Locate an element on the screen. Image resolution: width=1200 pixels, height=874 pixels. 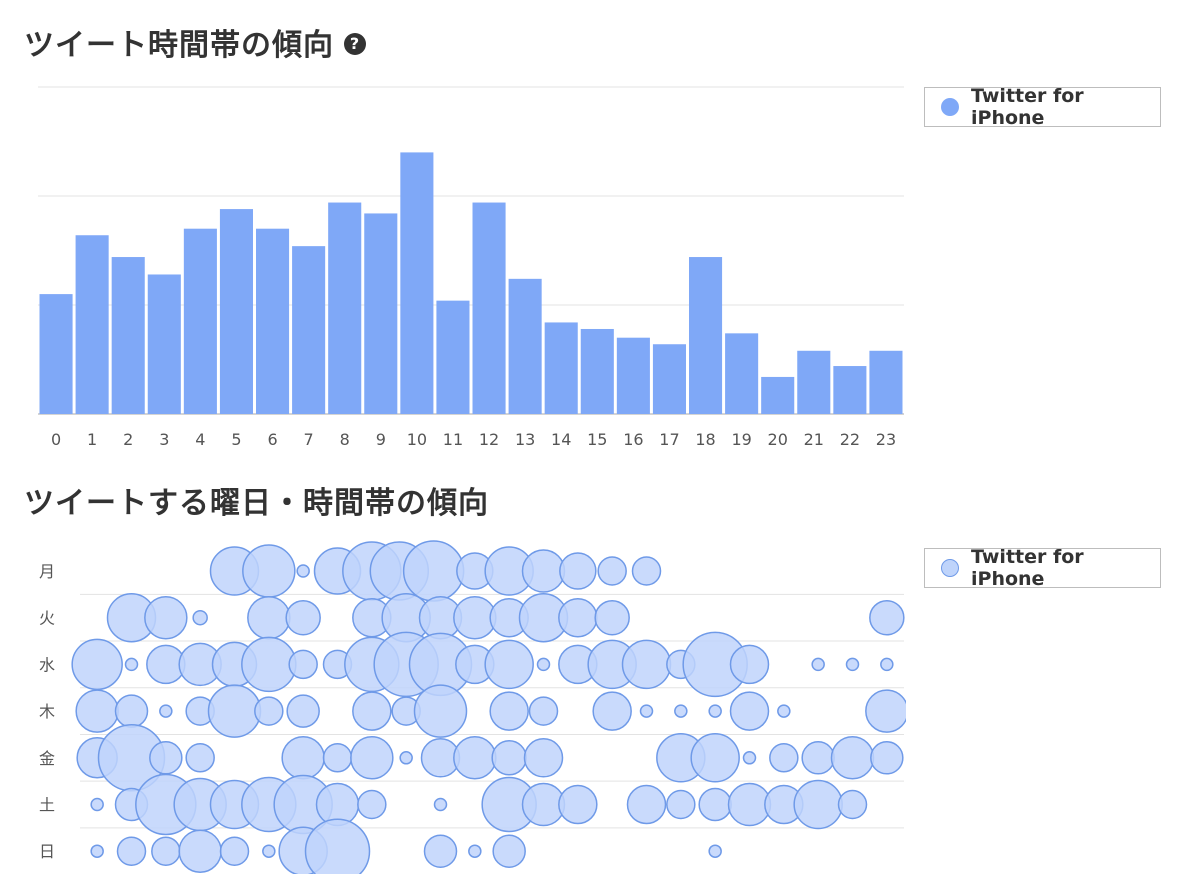
weekday-hour-chart-legend: Twitter for iPhone is located at coordinates (1042, 568).